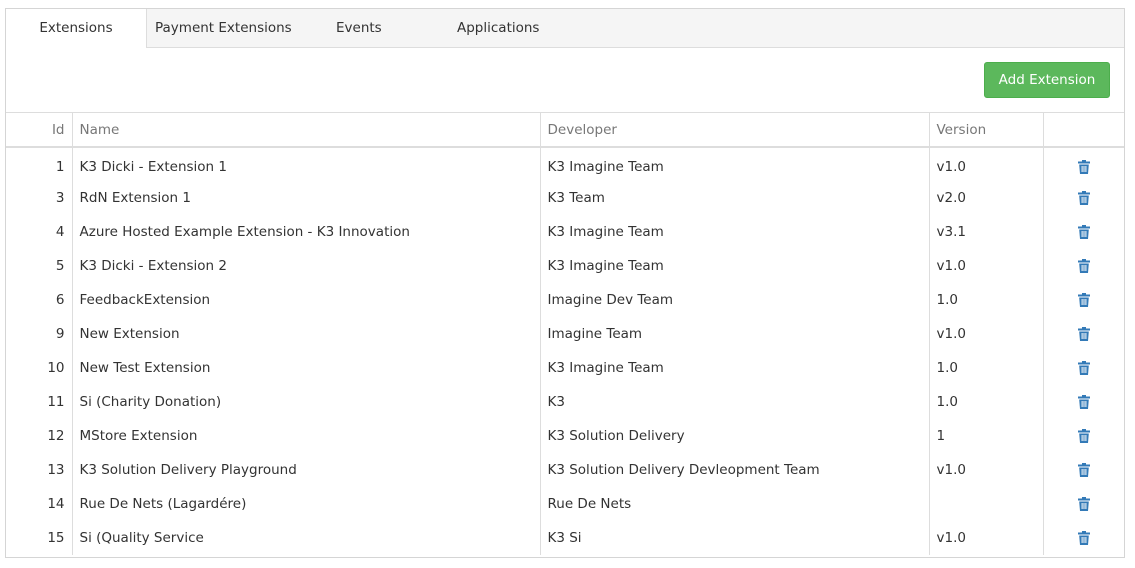  Describe the element at coordinates (306, 334) in the screenshot. I see `cell-name: New Extension` at that location.